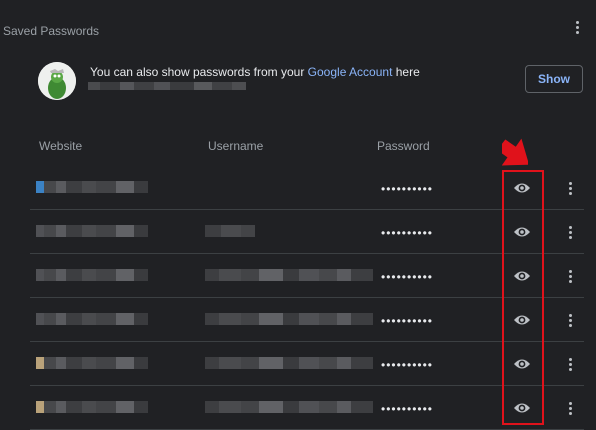  What do you see at coordinates (199, 72) in the screenshot?
I see `message-prefix: You can also show passwords from your` at bounding box center [199, 72].